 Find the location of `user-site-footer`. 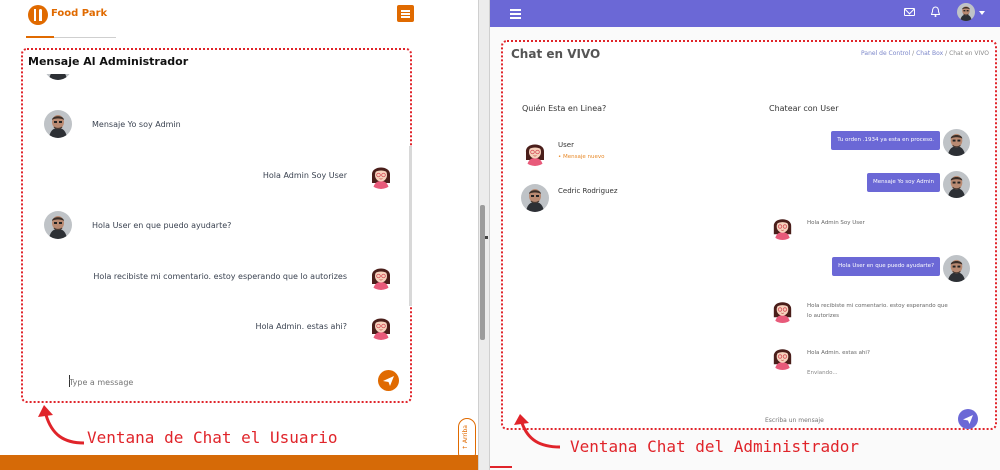

user-site-footer is located at coordinates (239, 462).